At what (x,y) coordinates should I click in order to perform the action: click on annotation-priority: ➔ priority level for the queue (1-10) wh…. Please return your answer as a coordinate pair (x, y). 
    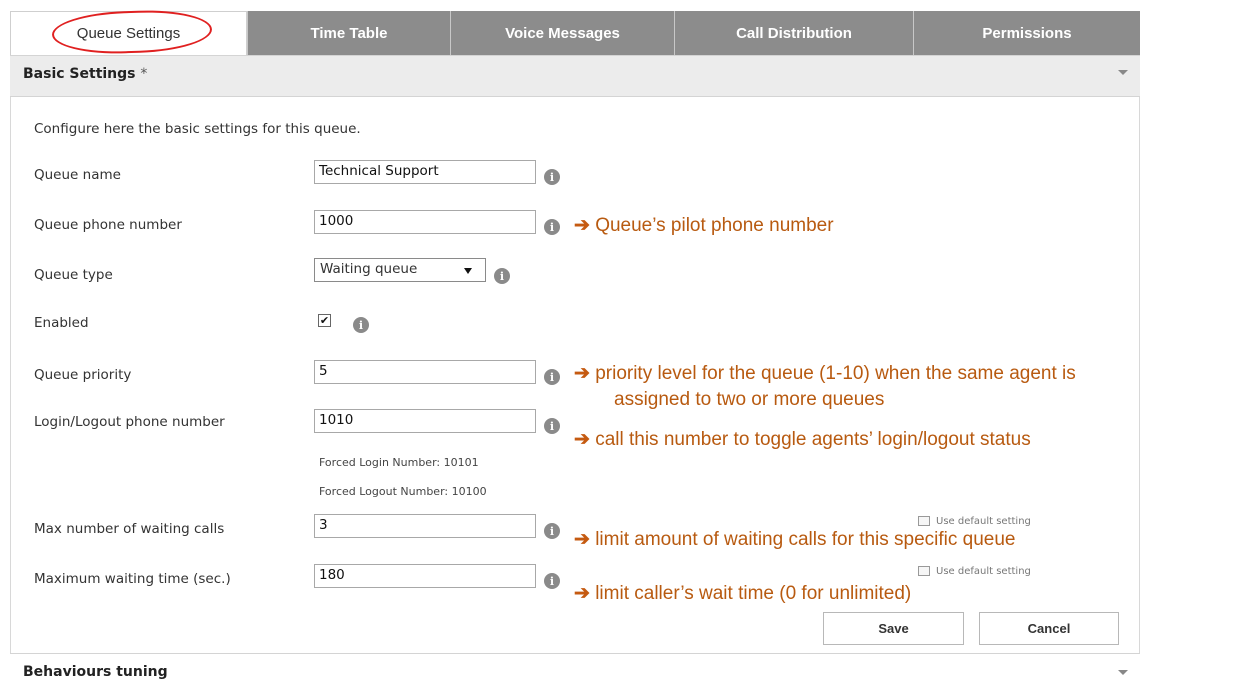
    Looking at the image, I should click on (825, 373).